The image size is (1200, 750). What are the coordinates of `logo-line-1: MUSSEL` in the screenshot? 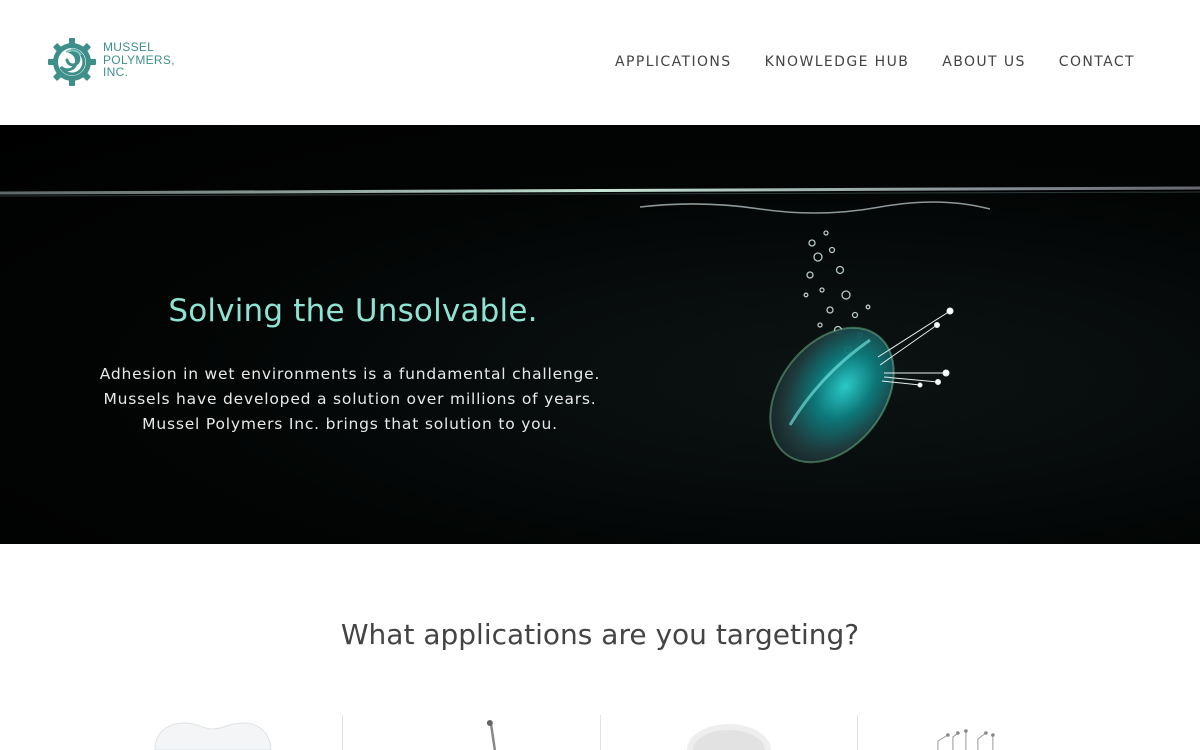 It's located at (129, 47).